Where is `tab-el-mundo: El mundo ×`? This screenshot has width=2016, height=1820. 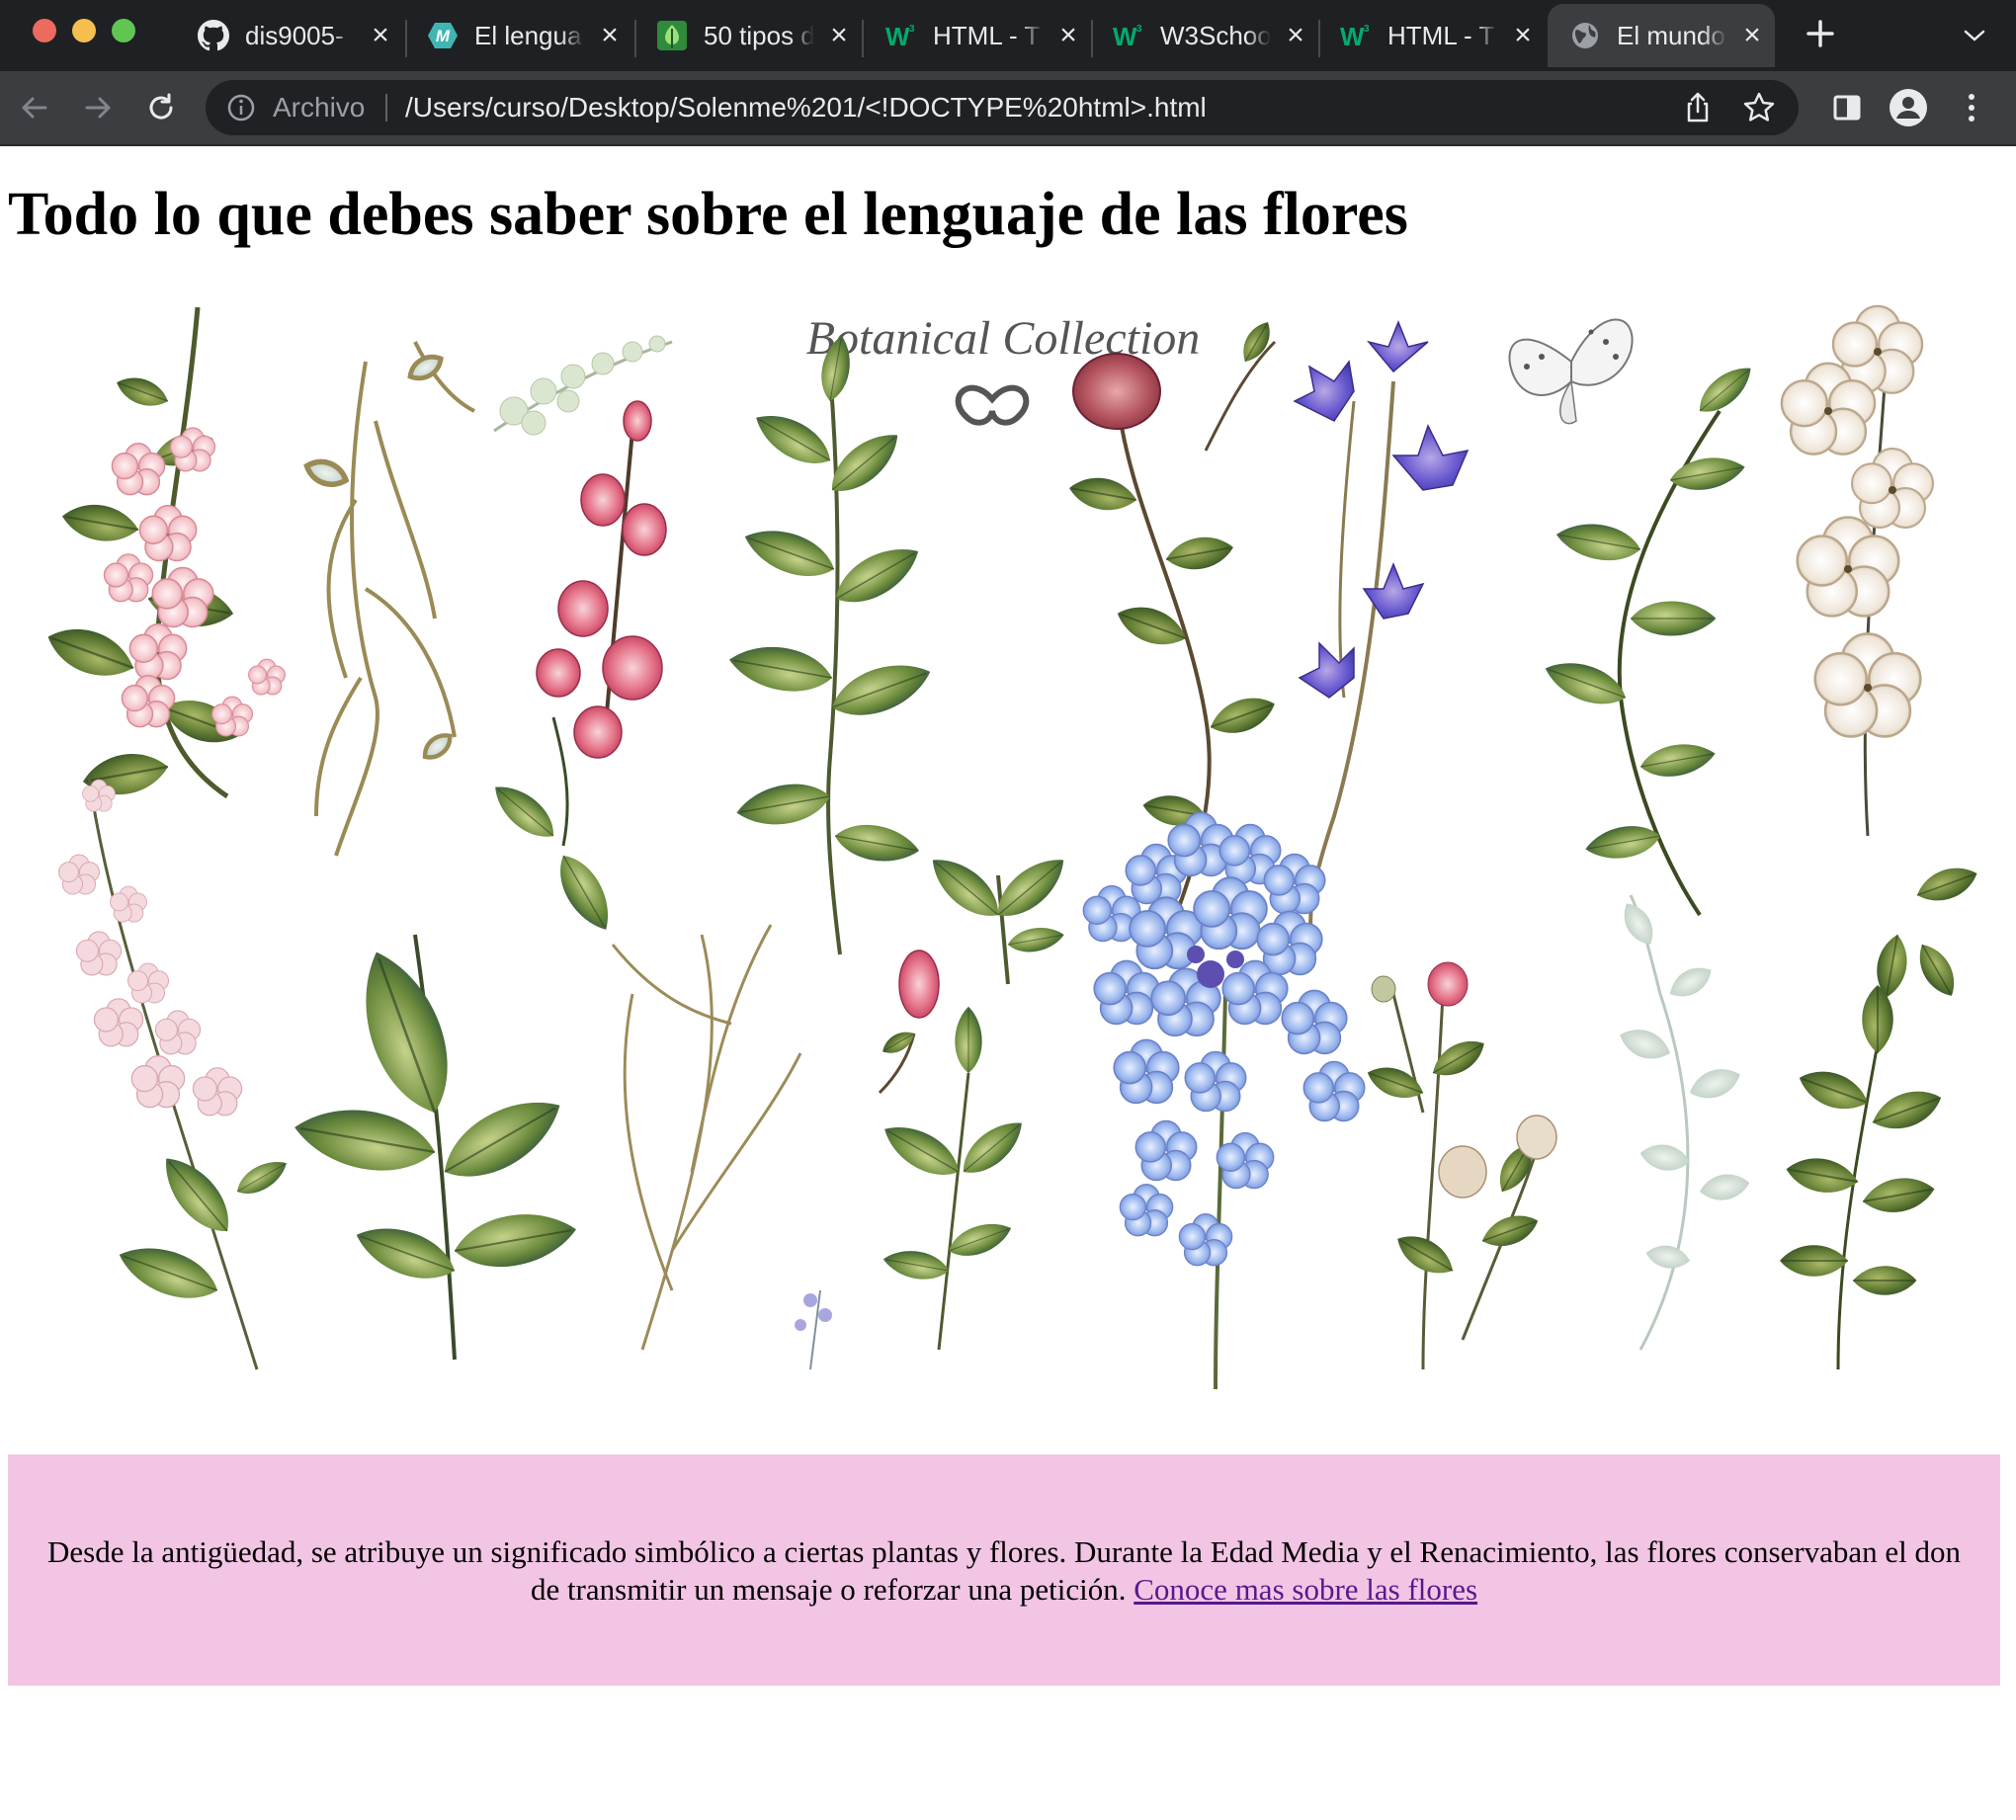
tab-el-mundo: El mundo × is located at coordinates (1661, 35).